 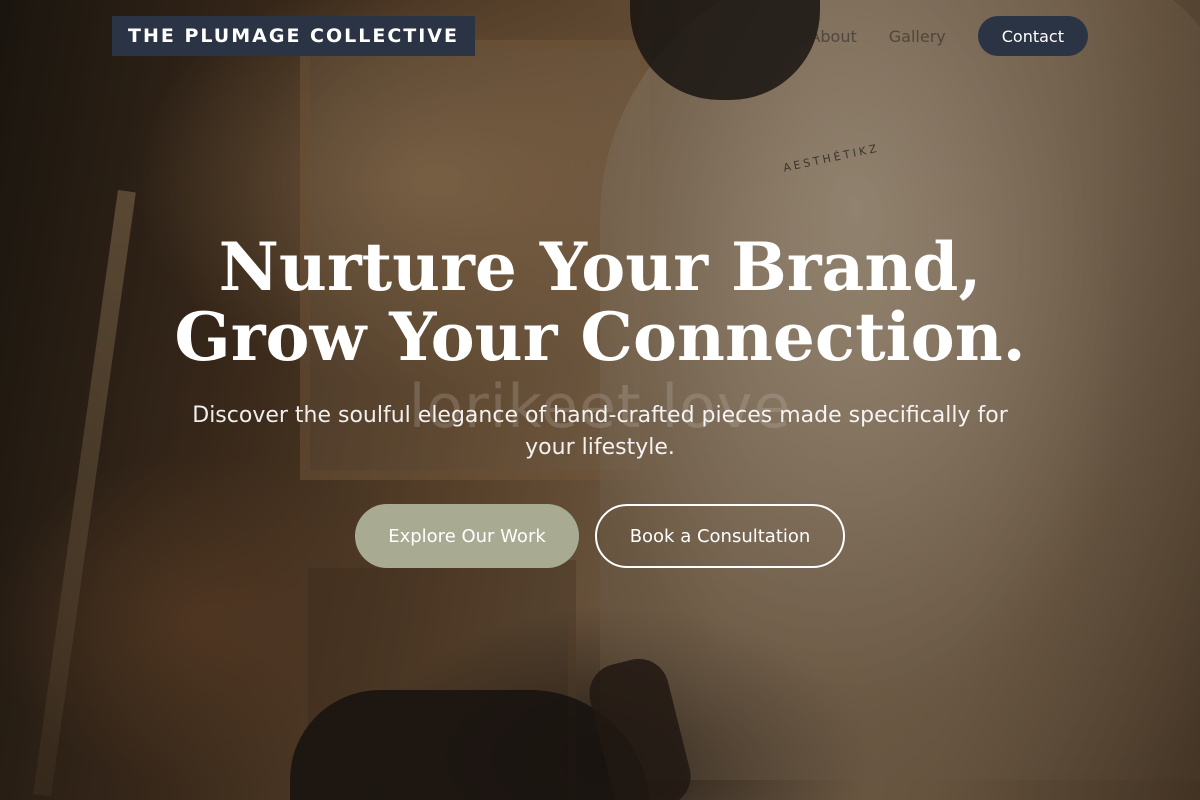 I want to click on book-consultation-button: Book a Consultation, so click(x=720, y=536).